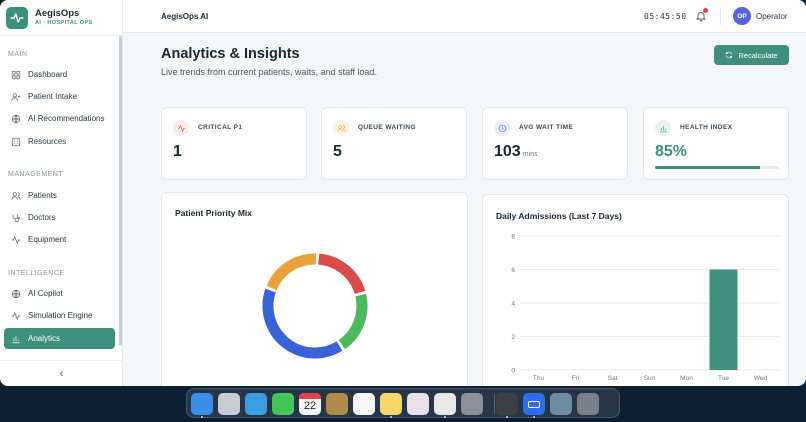 This screenshot has height=422, width=806. What do you see at coordinates (464, 16) in the screenshot?
I see `topbar: AegisOps AI 05:45:50 OP Operator` at bounding box center [464, 16].